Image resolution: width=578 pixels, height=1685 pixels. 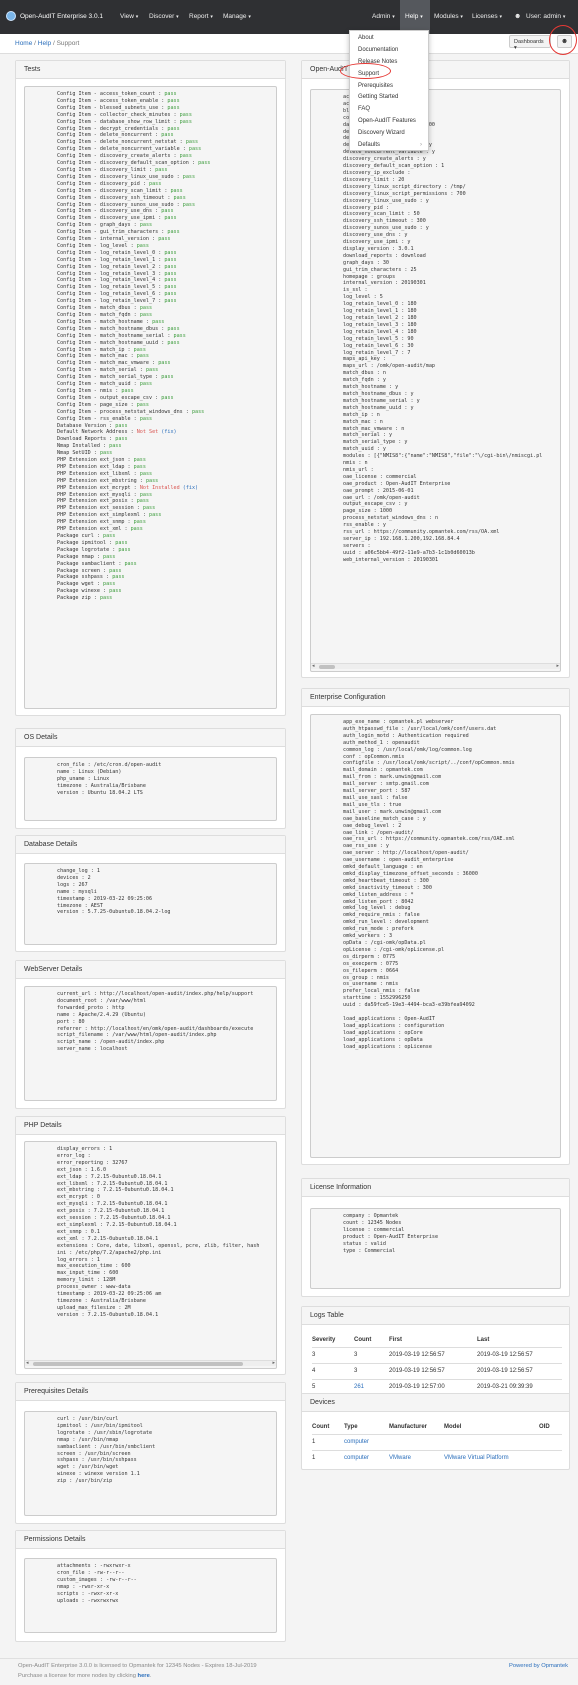 I want to click on test-line: Config Item - match_uuid : pass, so click(x=105, y=384).